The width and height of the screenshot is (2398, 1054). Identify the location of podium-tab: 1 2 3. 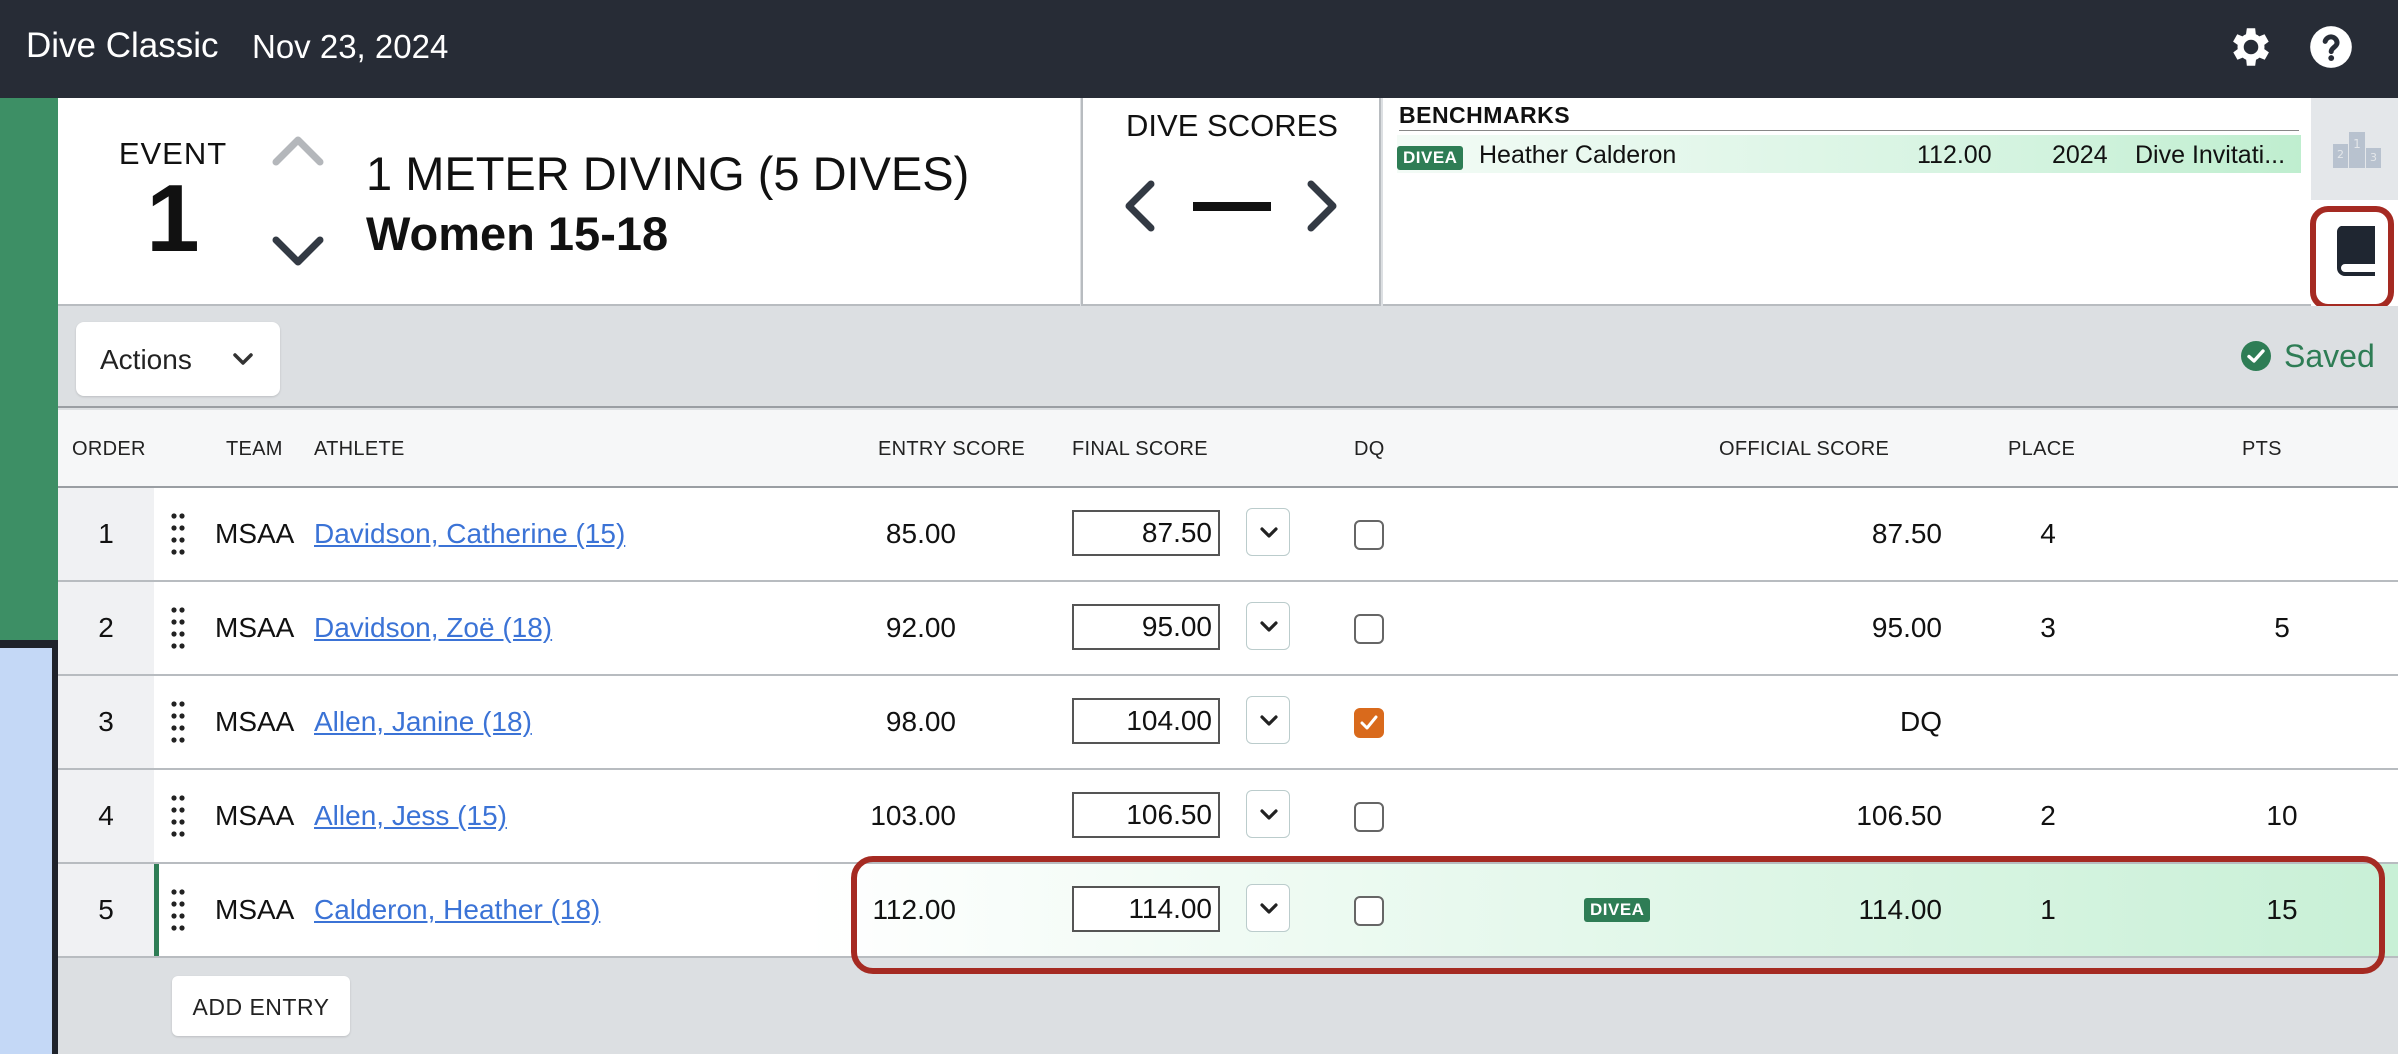
(2354, 149).